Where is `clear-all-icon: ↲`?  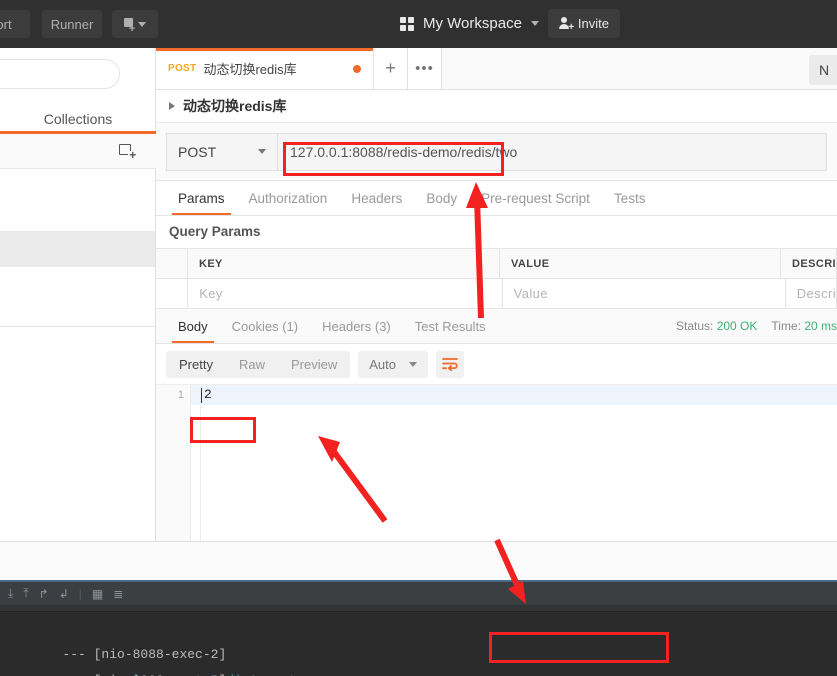
clear-all-icon: ↲ is located at coordinates (64, 594).